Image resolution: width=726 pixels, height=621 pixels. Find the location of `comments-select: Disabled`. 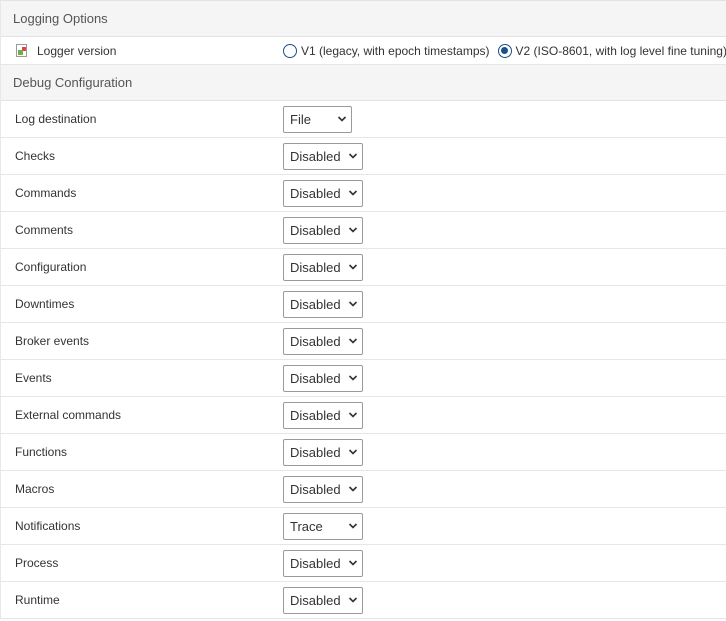

comments-select: Disabled is located at coordinates (323, 230).